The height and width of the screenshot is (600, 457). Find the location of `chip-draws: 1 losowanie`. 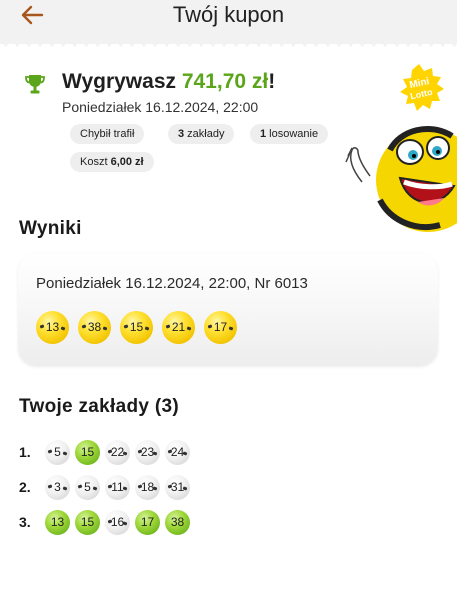

chip-draws: 1 losowanie is located at coordinates (289, 134).